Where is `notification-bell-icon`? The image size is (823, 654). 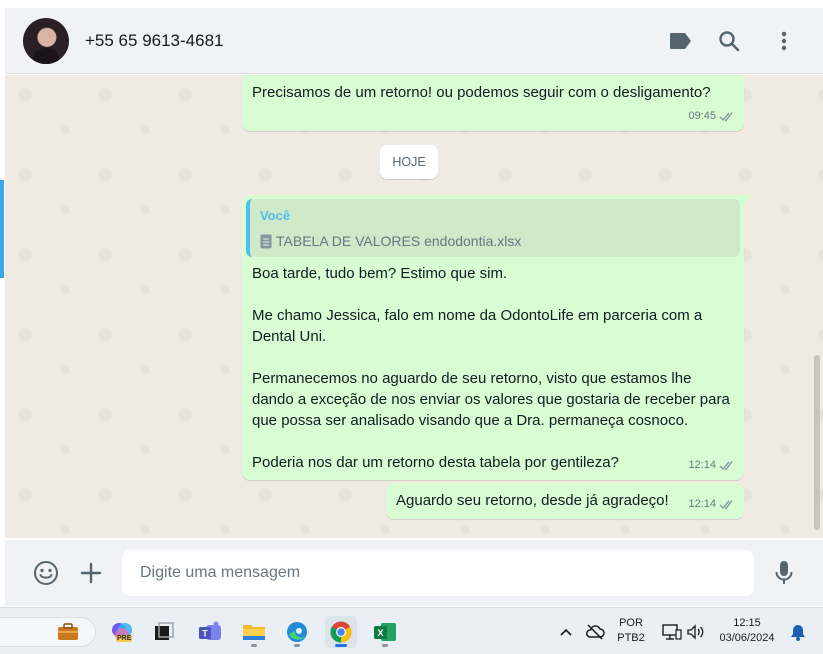 notification-bell-icon is located at coordinates (798, 632).